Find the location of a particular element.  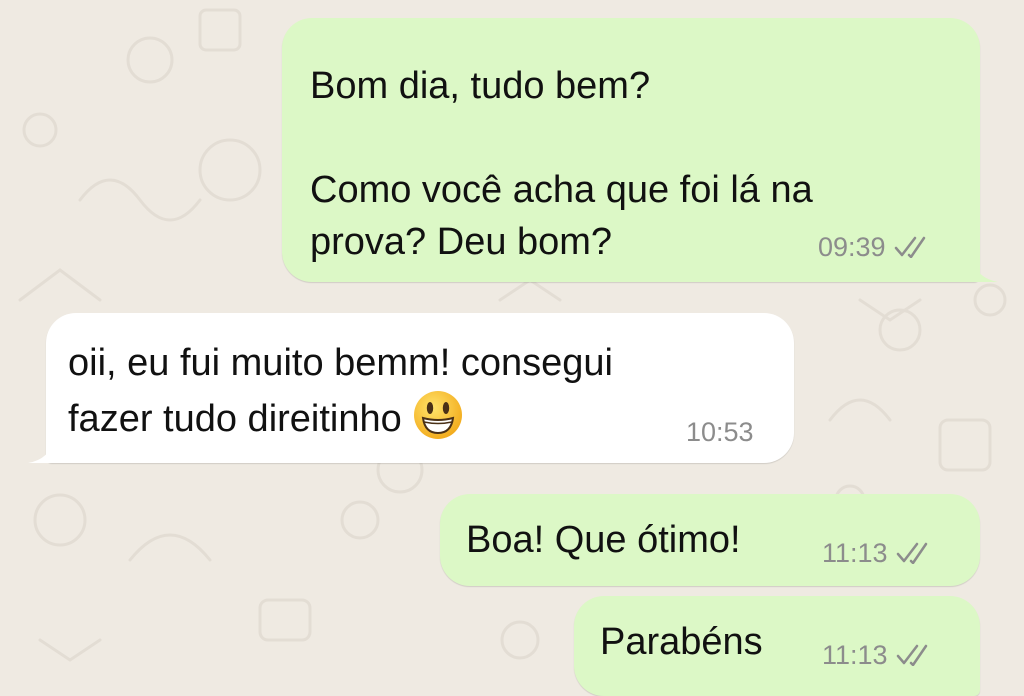

message-time: 10:53 is located at coordinates (720, 432).